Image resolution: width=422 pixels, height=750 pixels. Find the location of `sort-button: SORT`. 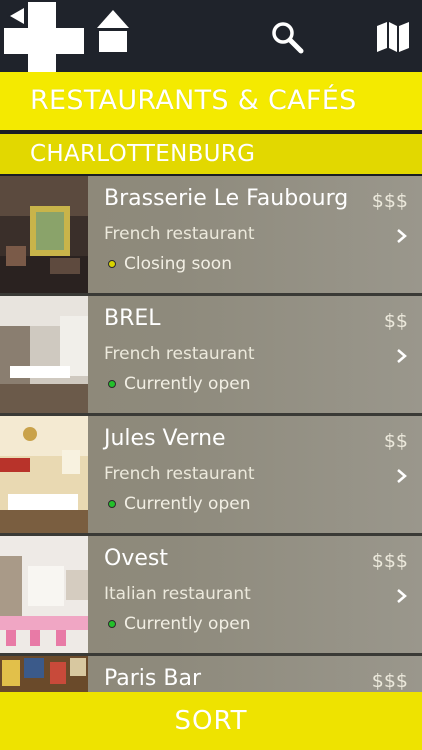

sort-button: SORT is located at coordinates (211, 721).